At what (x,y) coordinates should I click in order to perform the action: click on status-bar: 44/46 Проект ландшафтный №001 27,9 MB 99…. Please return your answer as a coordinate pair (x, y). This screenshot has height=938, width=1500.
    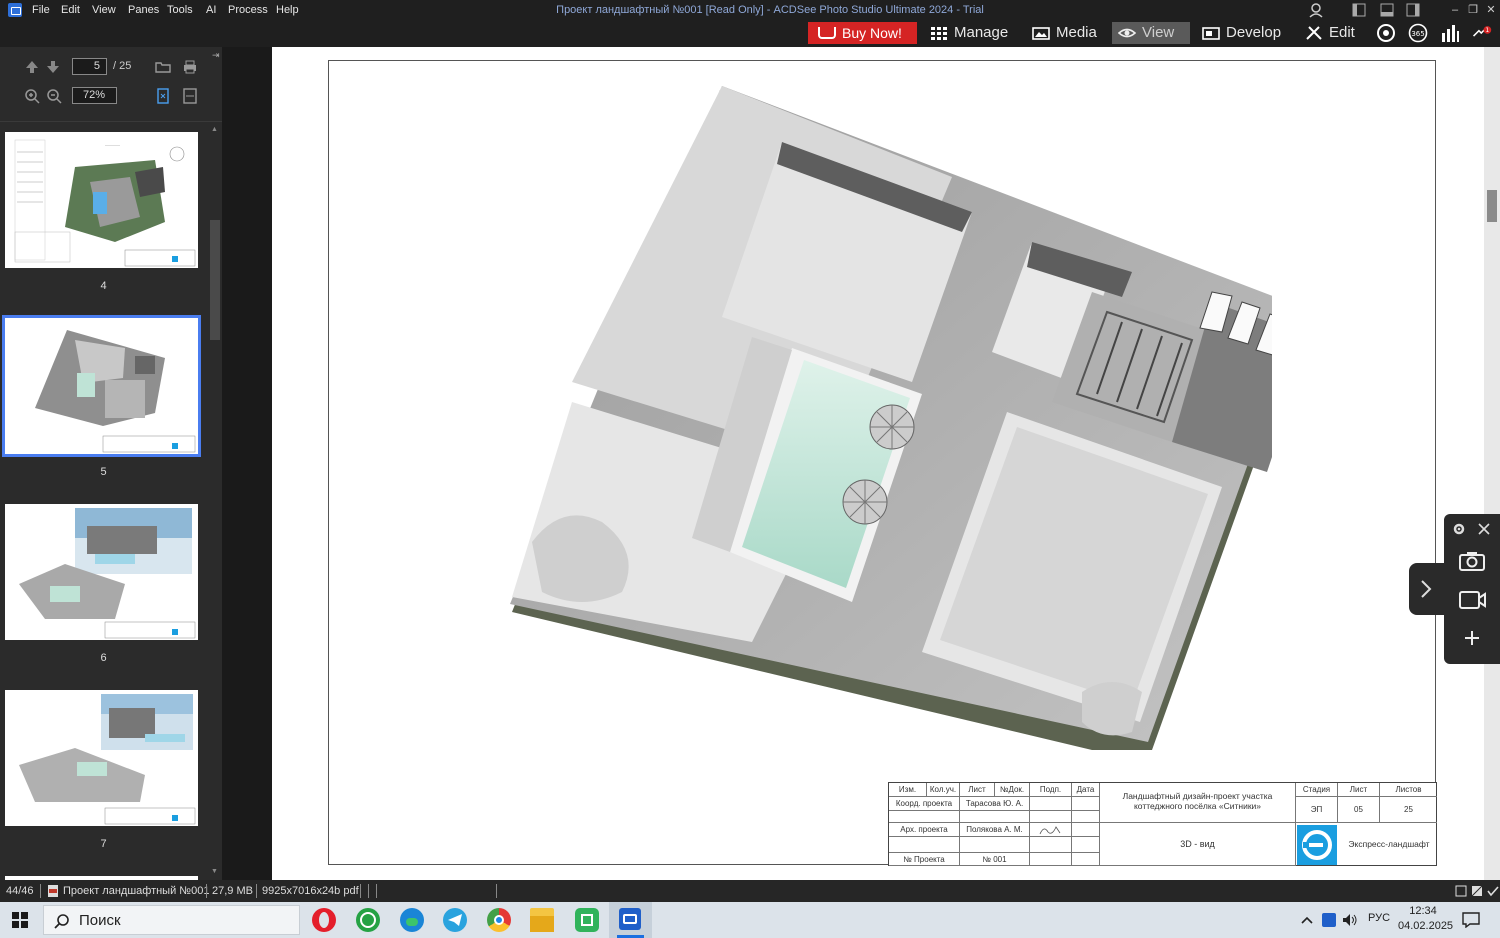
    Looking at the image, I should click on (750, 891).